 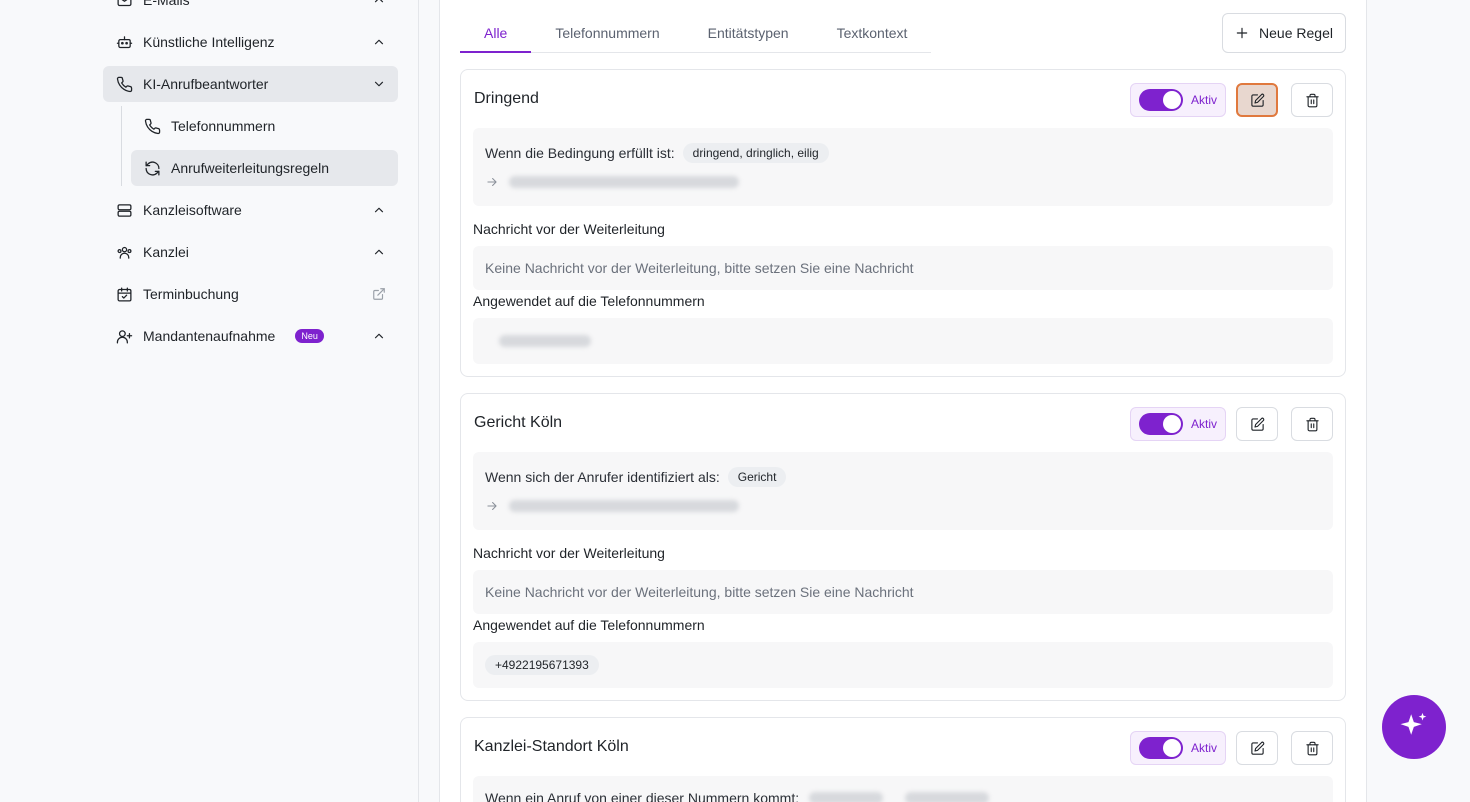 I want to click on ai-assistant-button, so click(x=1414, y=727).